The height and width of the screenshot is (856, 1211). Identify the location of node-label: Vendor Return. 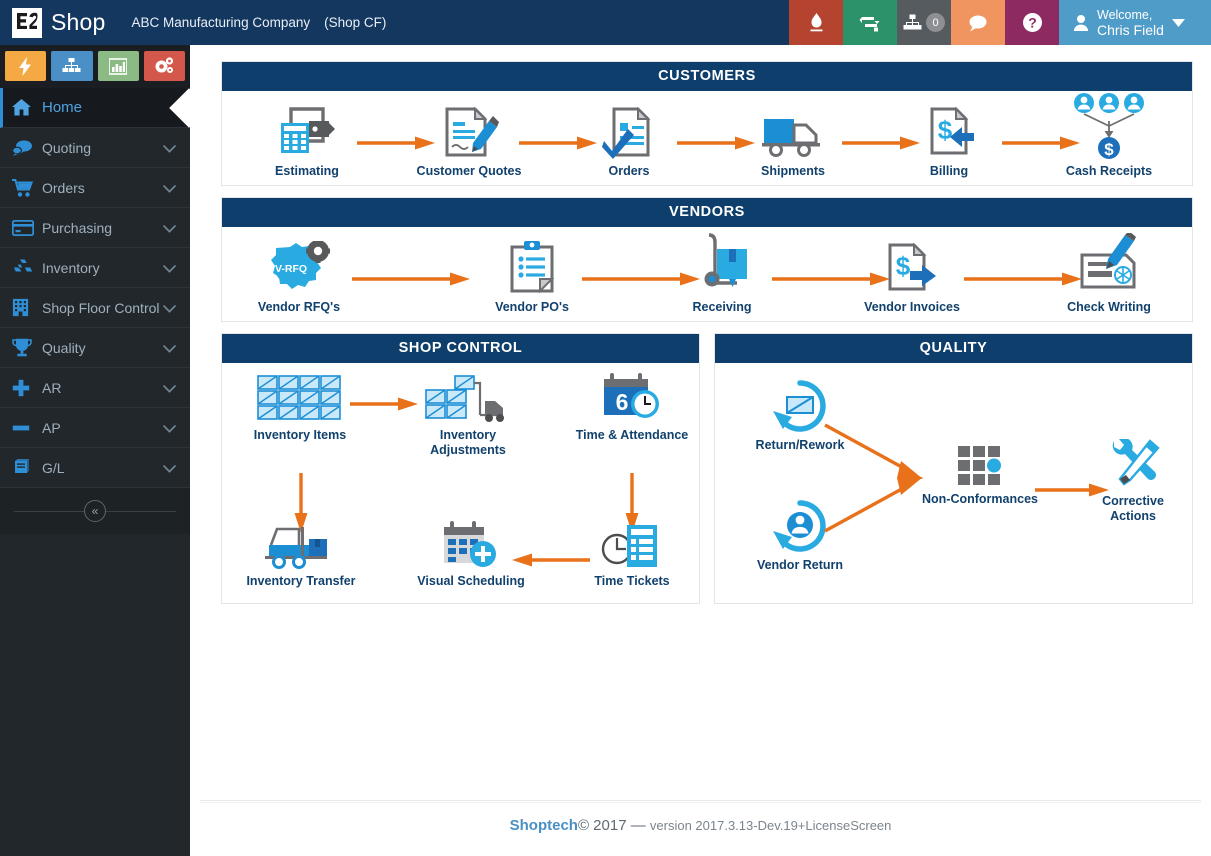
(800, 565).